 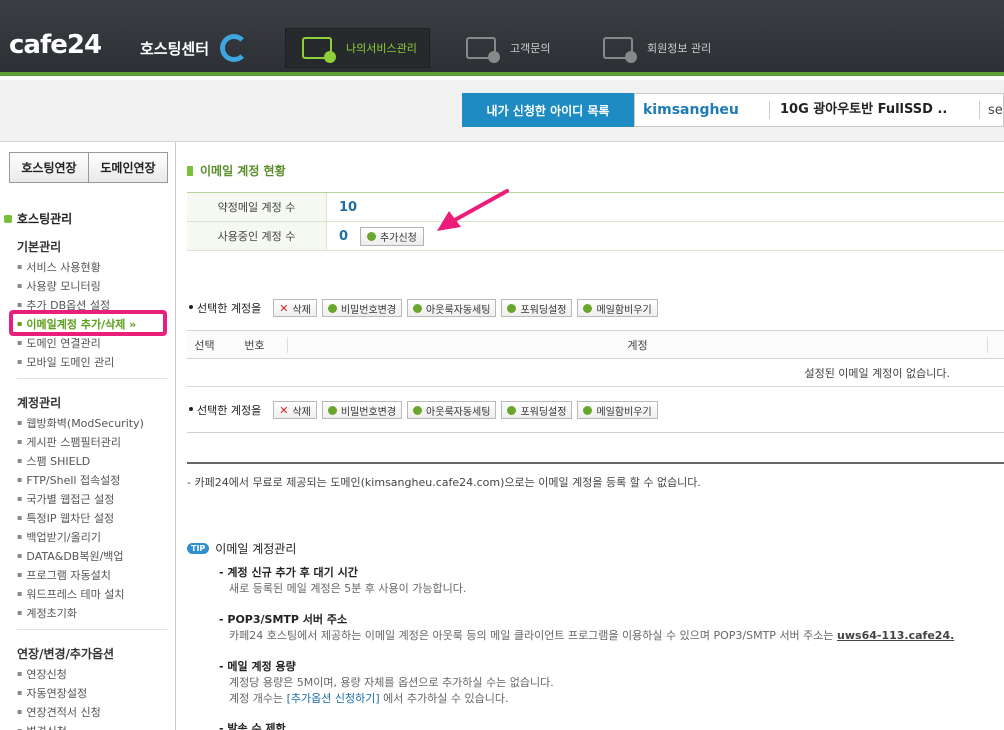 I want to click on domain-renew-button: 도메인연장, so click(x=128, y=167).